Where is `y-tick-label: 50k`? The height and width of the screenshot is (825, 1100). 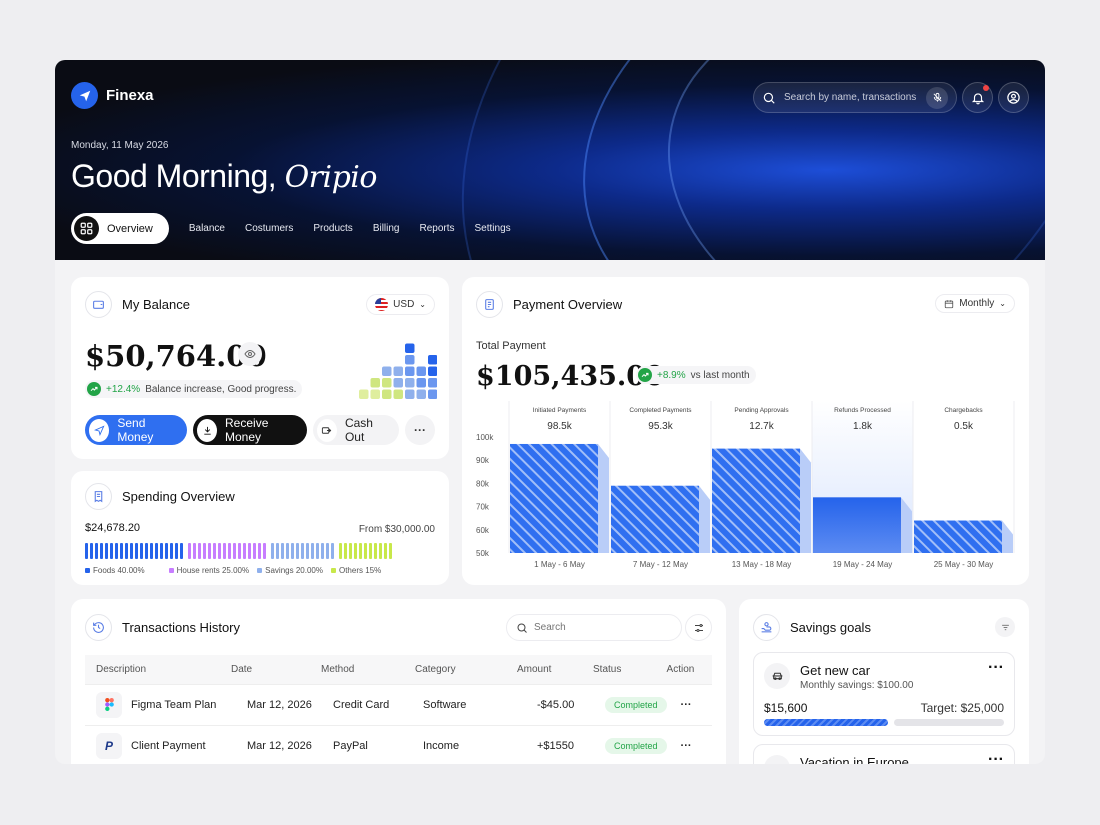 y-tick-label: 50k is located at coordinates (483, 553).